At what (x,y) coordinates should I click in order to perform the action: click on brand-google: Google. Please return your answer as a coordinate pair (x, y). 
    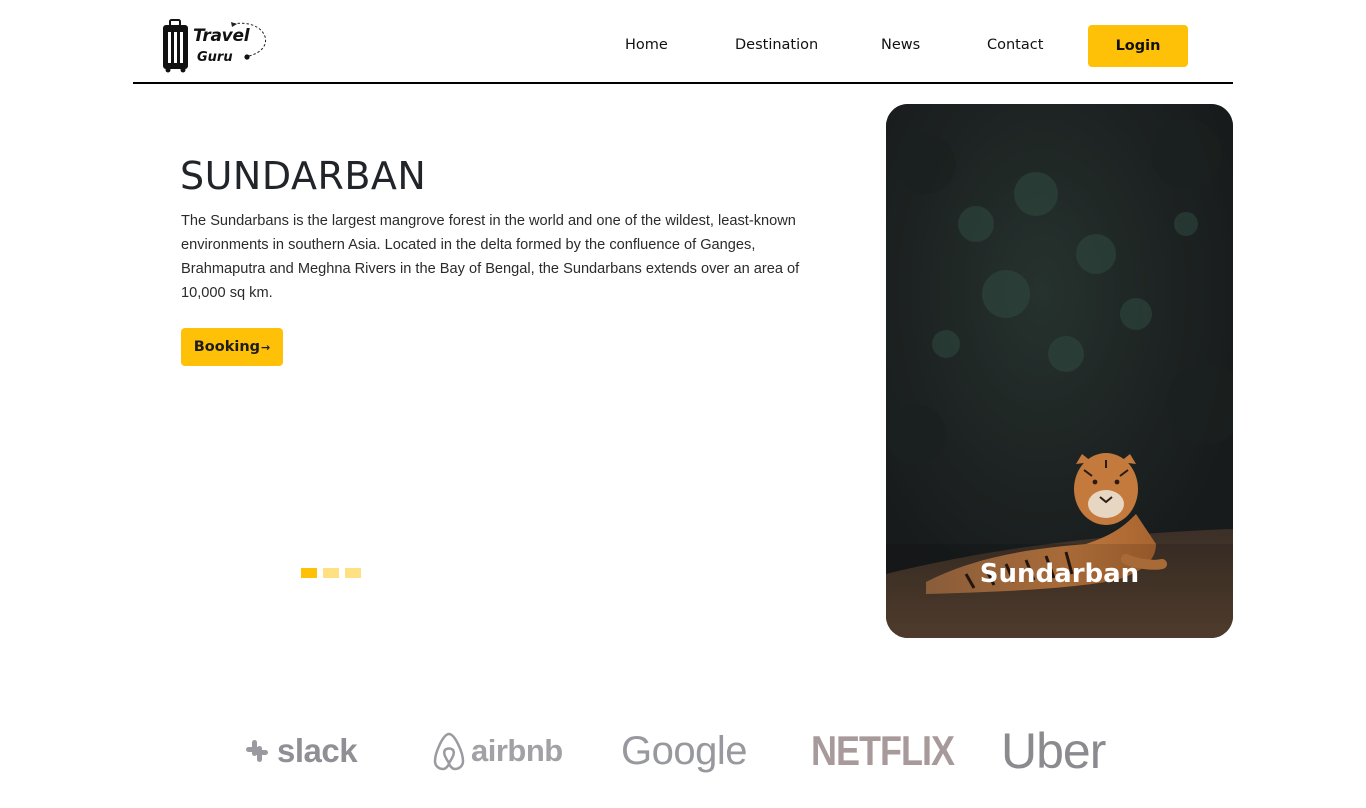
    Looking at the image, I should click on (684, 751).